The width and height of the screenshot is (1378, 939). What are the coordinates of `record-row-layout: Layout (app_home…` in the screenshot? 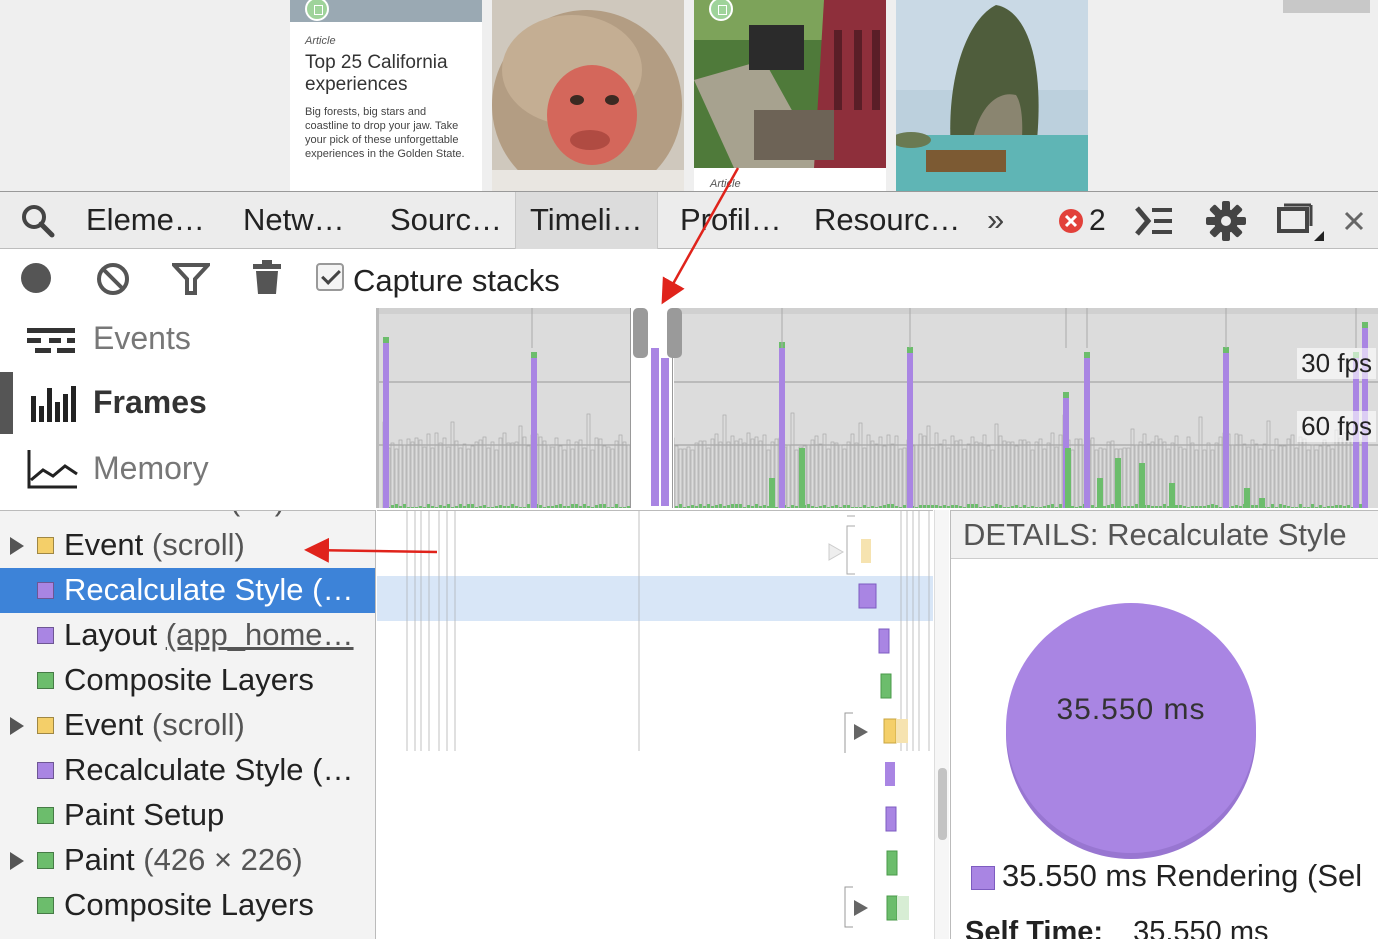 It's located at (187, 635).